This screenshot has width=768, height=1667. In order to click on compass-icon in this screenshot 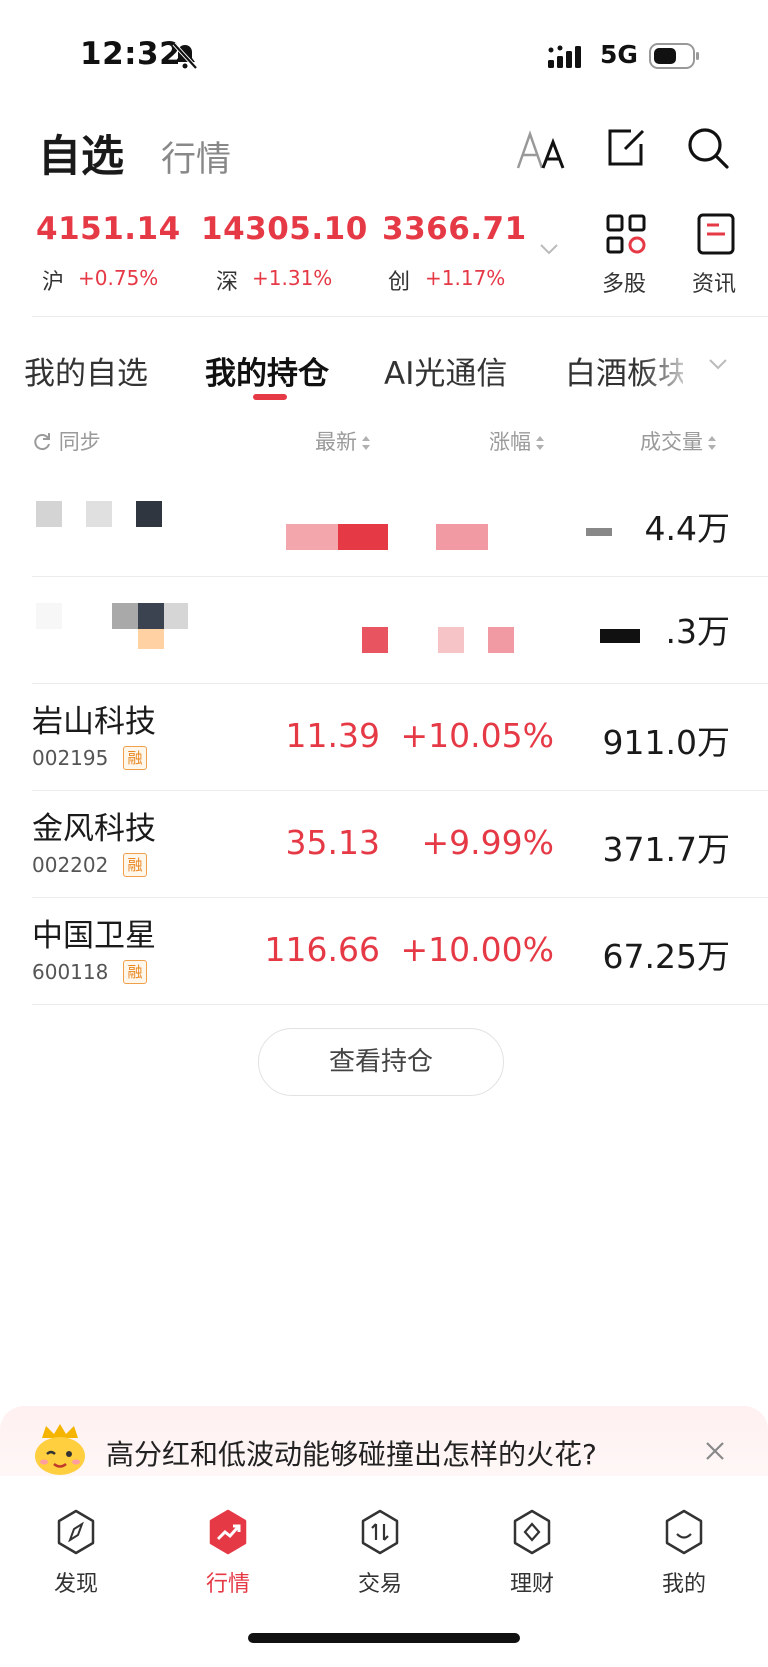, I will do `click(76, 1532)`.